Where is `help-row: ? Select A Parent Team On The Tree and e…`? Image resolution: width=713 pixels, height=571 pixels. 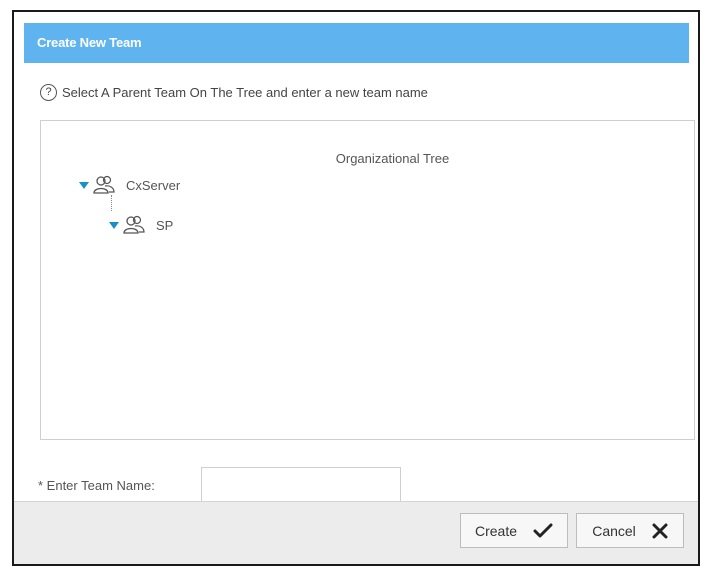
help-row: ? Select A Parent Team On The Tree and e… is located at coordinates (234, 92).